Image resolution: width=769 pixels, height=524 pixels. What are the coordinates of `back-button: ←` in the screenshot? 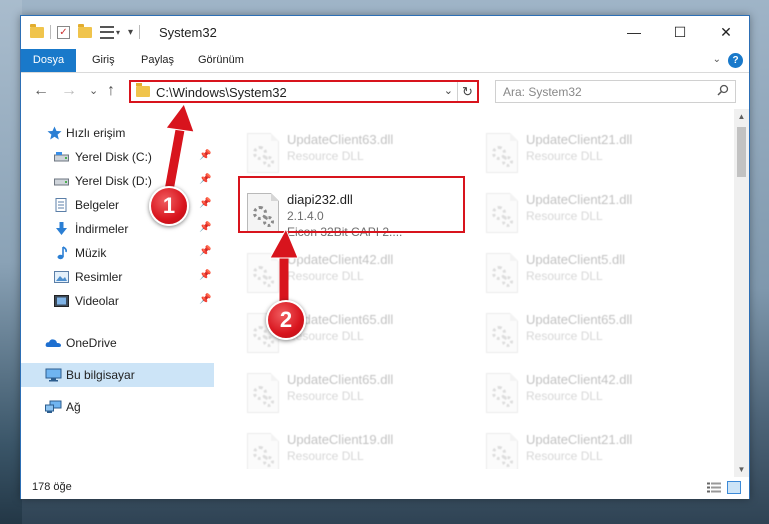 It's located at (41, 91).